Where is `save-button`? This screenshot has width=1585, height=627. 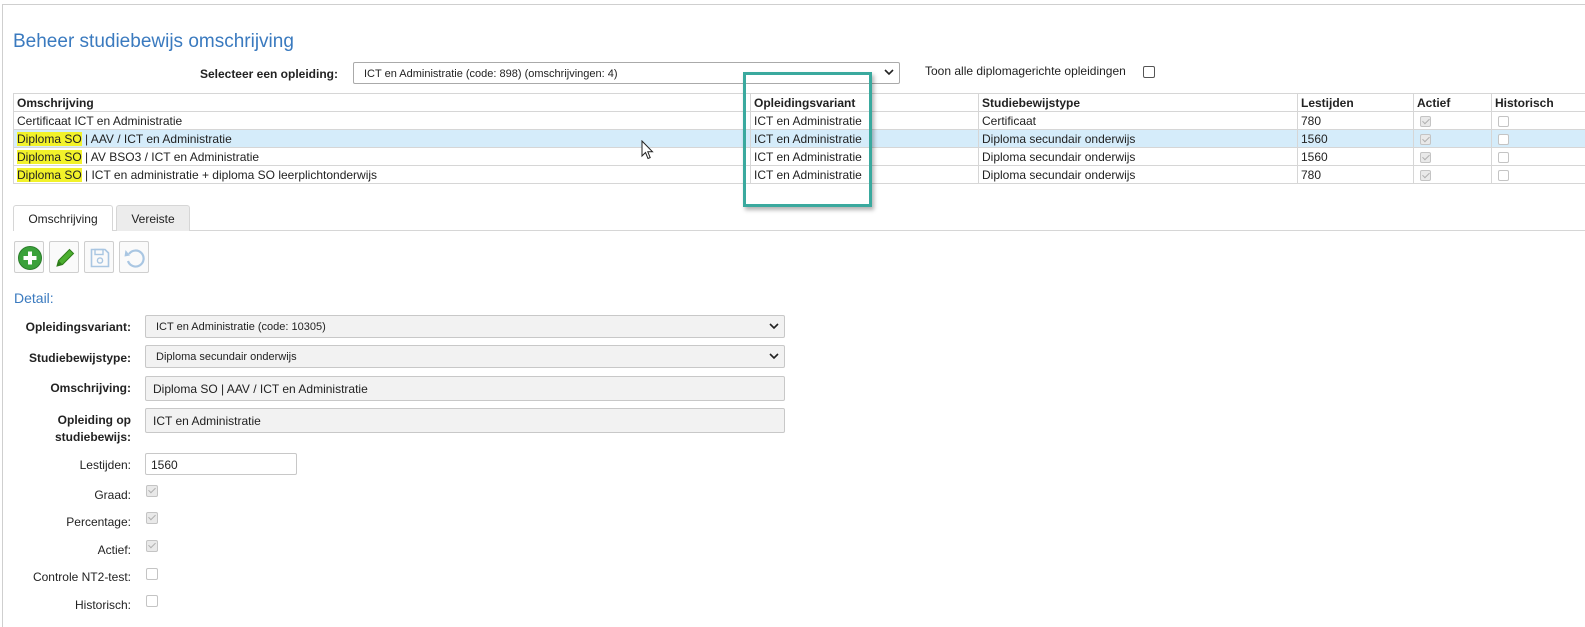
save-button is located at coordinates (99, 257).